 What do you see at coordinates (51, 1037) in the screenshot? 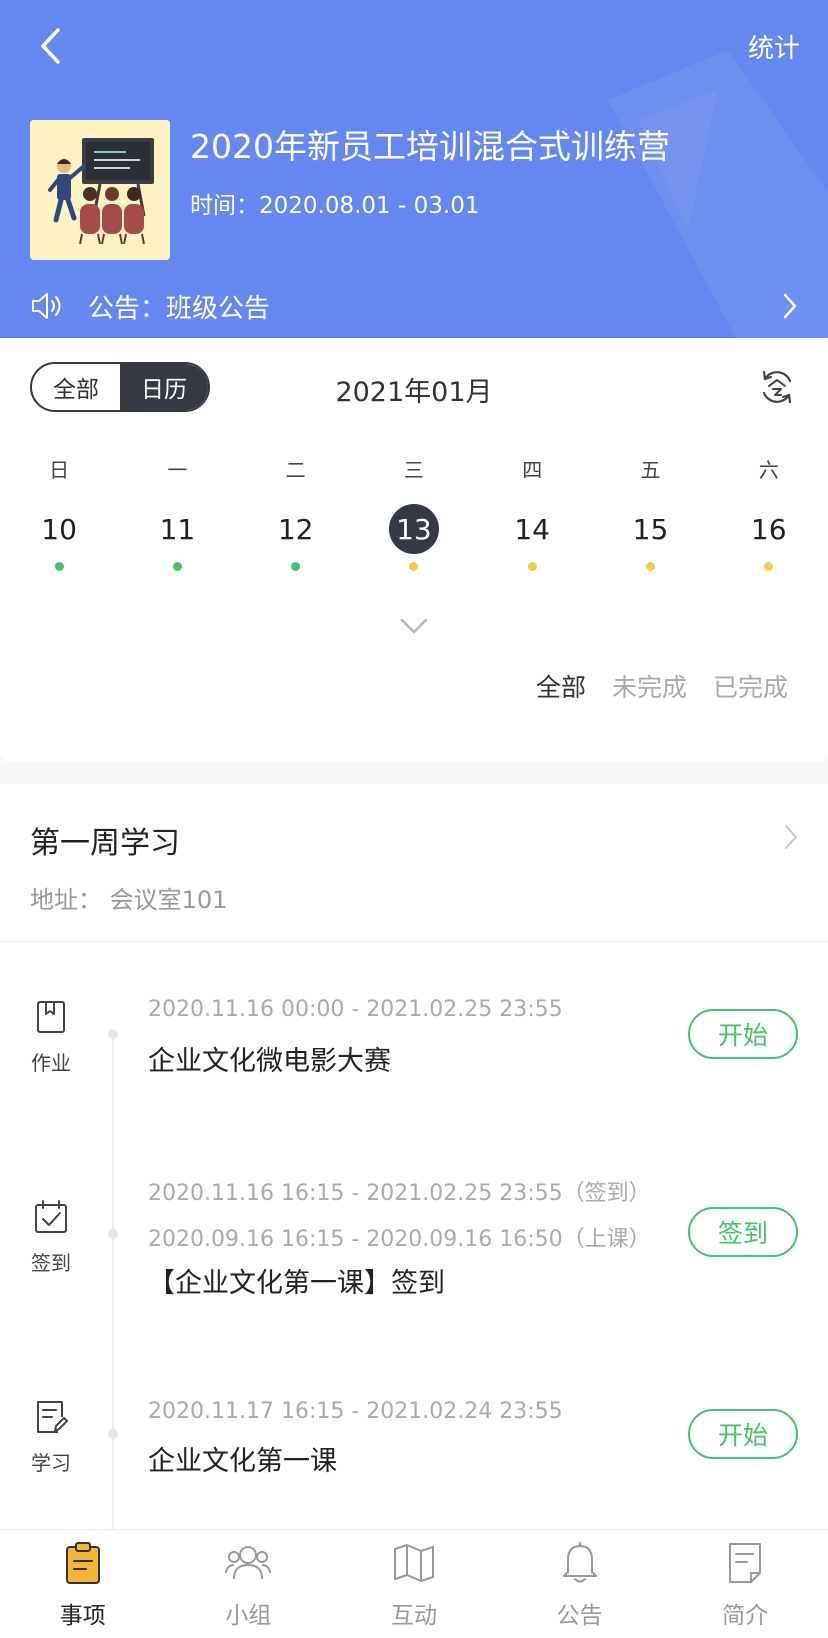
I see `task-type: 作业` at bounding box center [51, 1037].